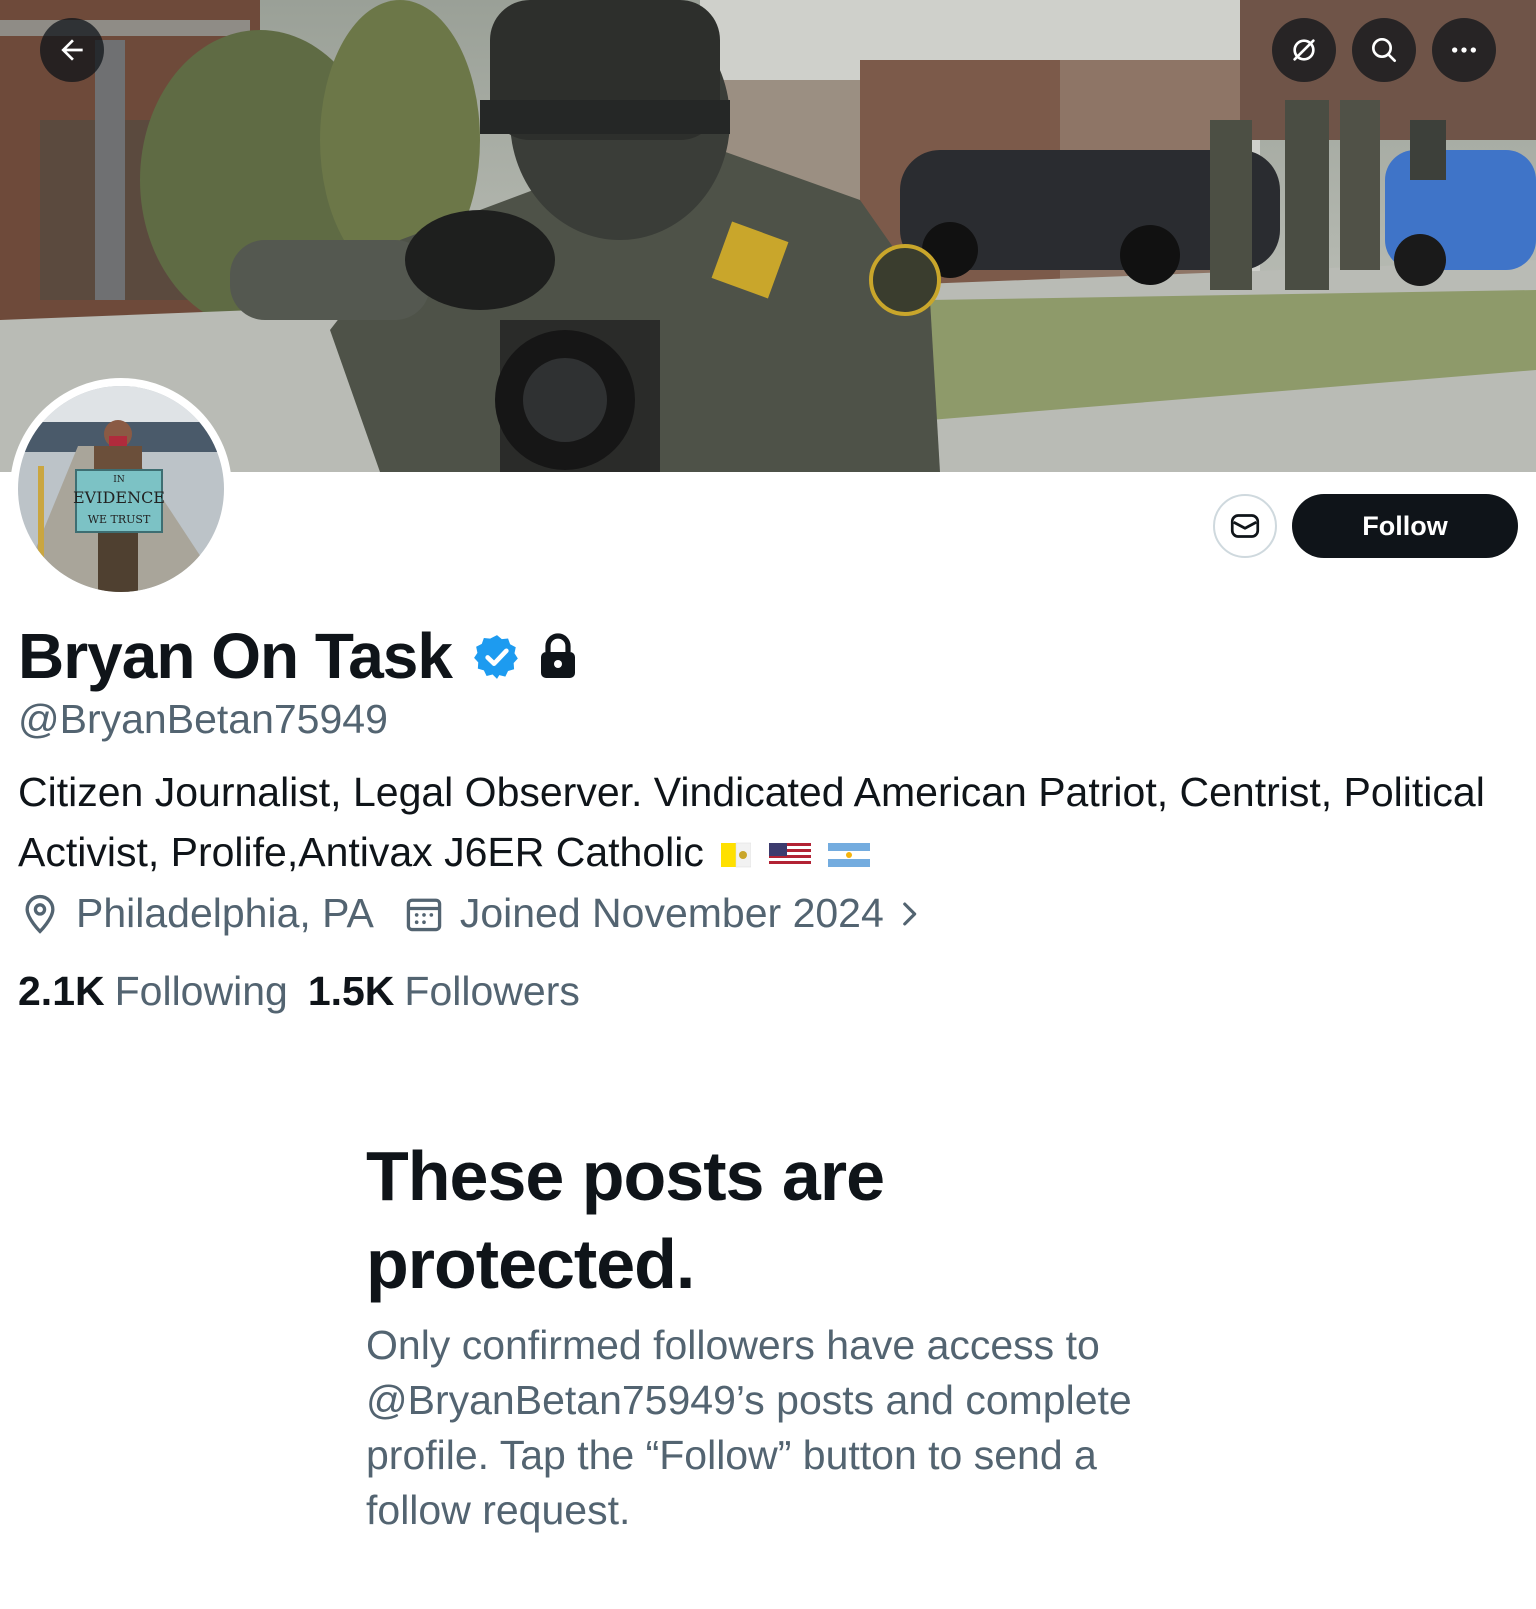 The height and width of the screenshot is (1609, 1536). Describe the element at coordinates (235, 656) in the screenshot. I see `display-name: Bryan On Task` at that location.